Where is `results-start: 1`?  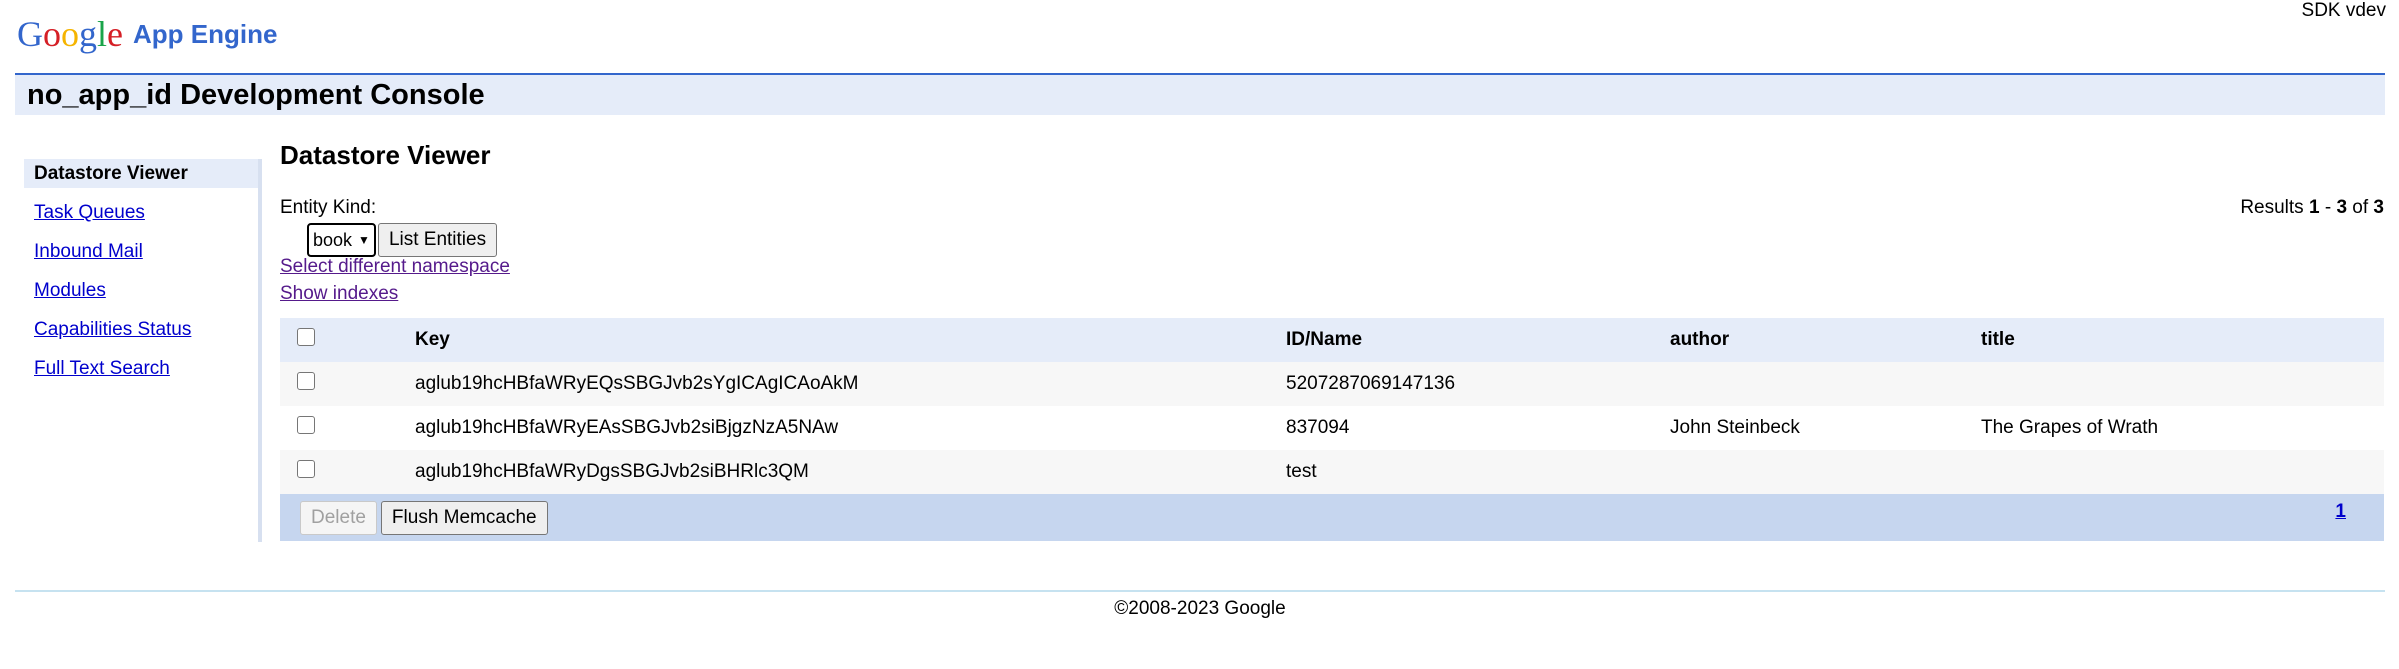 results-start: 1 is located at coordinates (2314, 207).